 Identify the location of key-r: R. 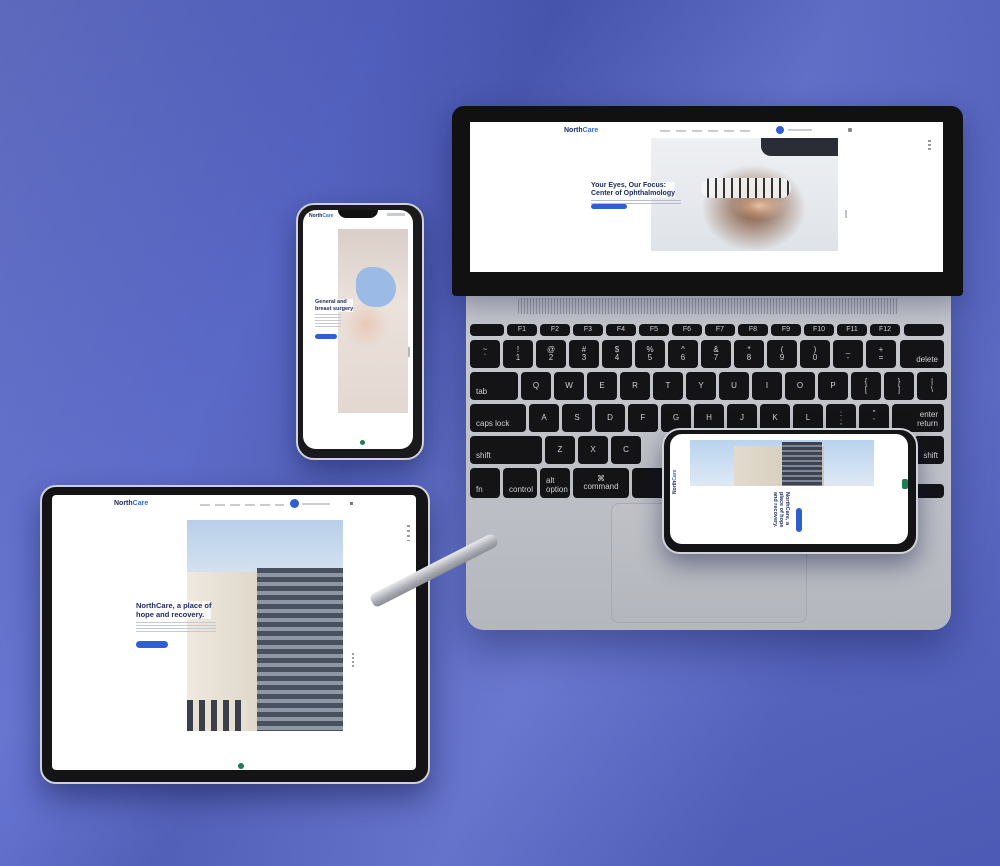
(635, 386).